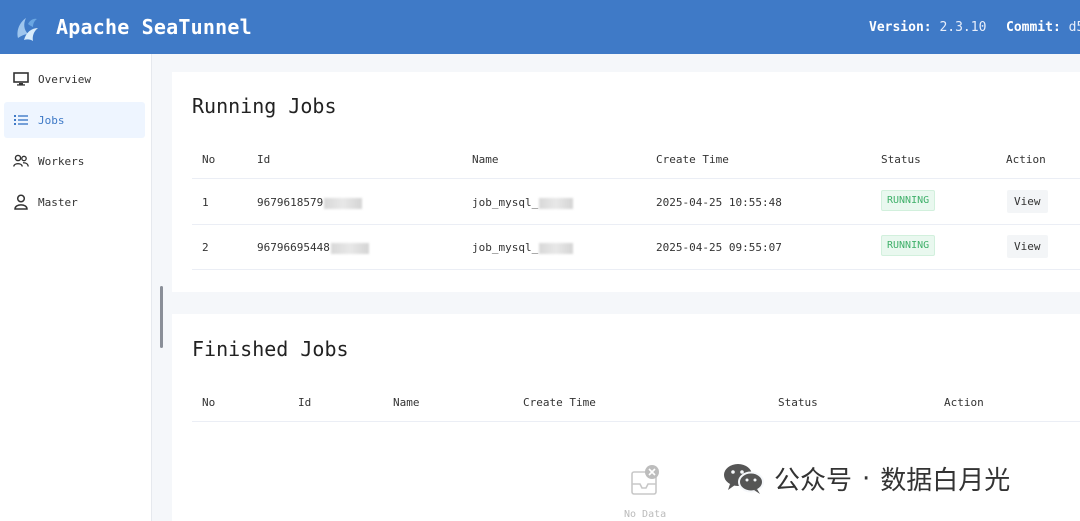 This screenshot has height=521, width=1080. What do you see at coordinates (21, 79) in the screenshot?
I see `monitor-icon` at bounding box center [21, 79].